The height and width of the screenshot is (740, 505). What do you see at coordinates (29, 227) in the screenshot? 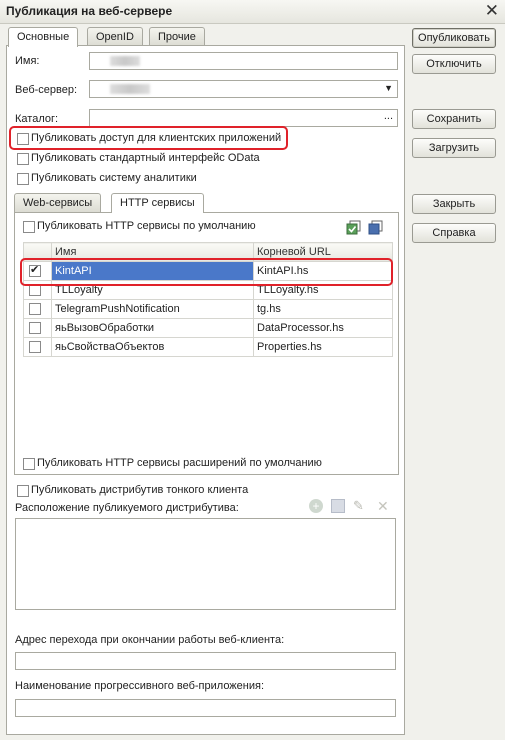
I see `http-default-checkbox` at bounding box center [29, 227].